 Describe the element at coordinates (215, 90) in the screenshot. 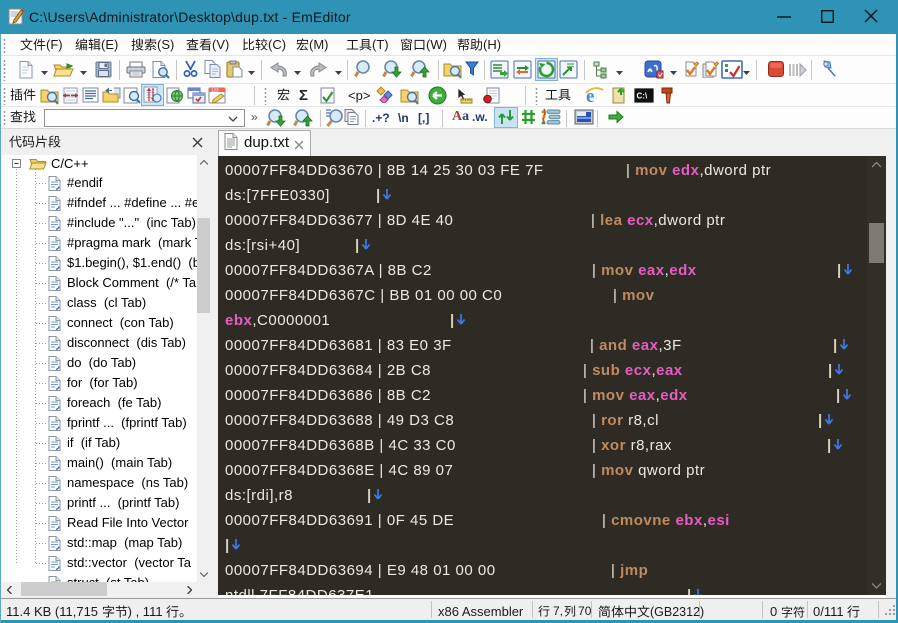

I see `svg-text: 123` at that location.